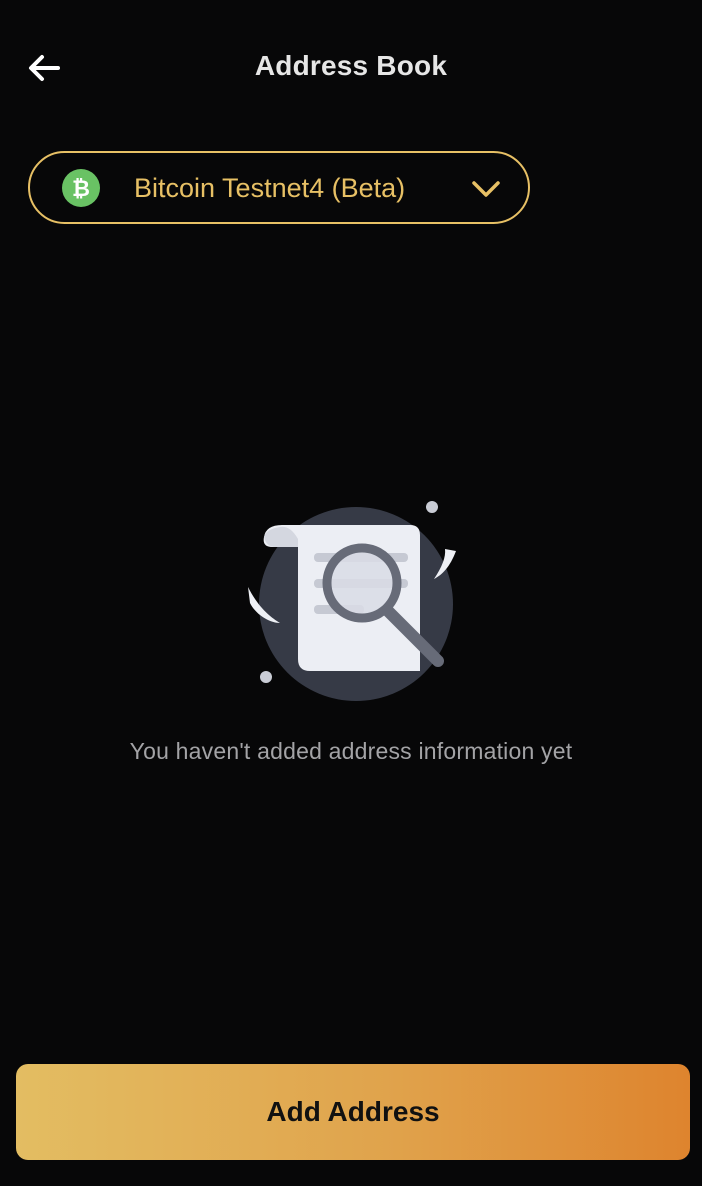 This screenshot has height=1186, width=702. I want to click on header: Address Book, so click(351, 68).